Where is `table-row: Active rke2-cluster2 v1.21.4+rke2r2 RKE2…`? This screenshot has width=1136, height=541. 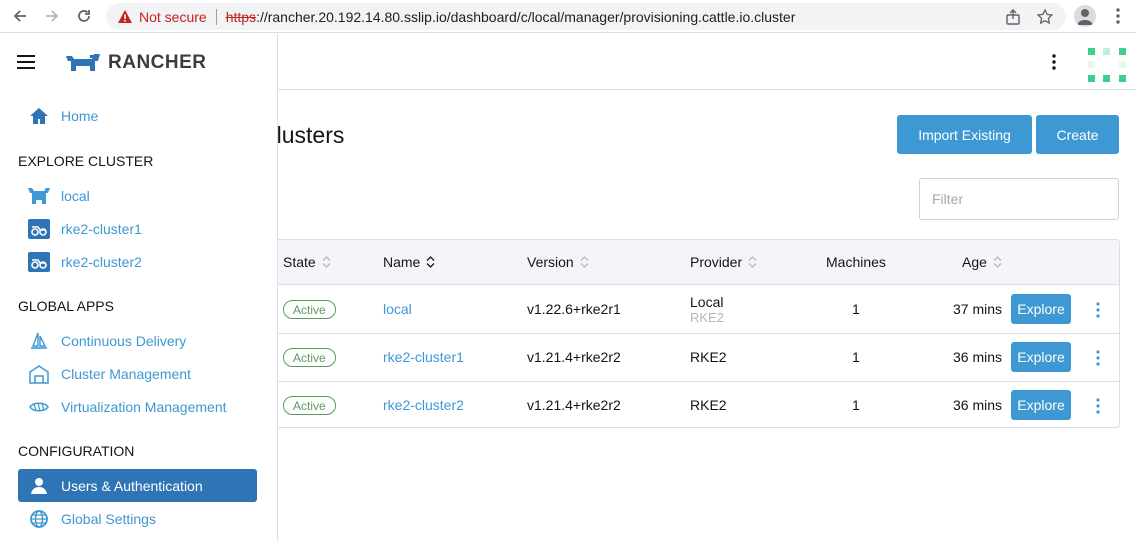 table-row: Active rke2-cluster2 v1.21.4+rke2r2 RKE2… is located at coordinates (698, 404).